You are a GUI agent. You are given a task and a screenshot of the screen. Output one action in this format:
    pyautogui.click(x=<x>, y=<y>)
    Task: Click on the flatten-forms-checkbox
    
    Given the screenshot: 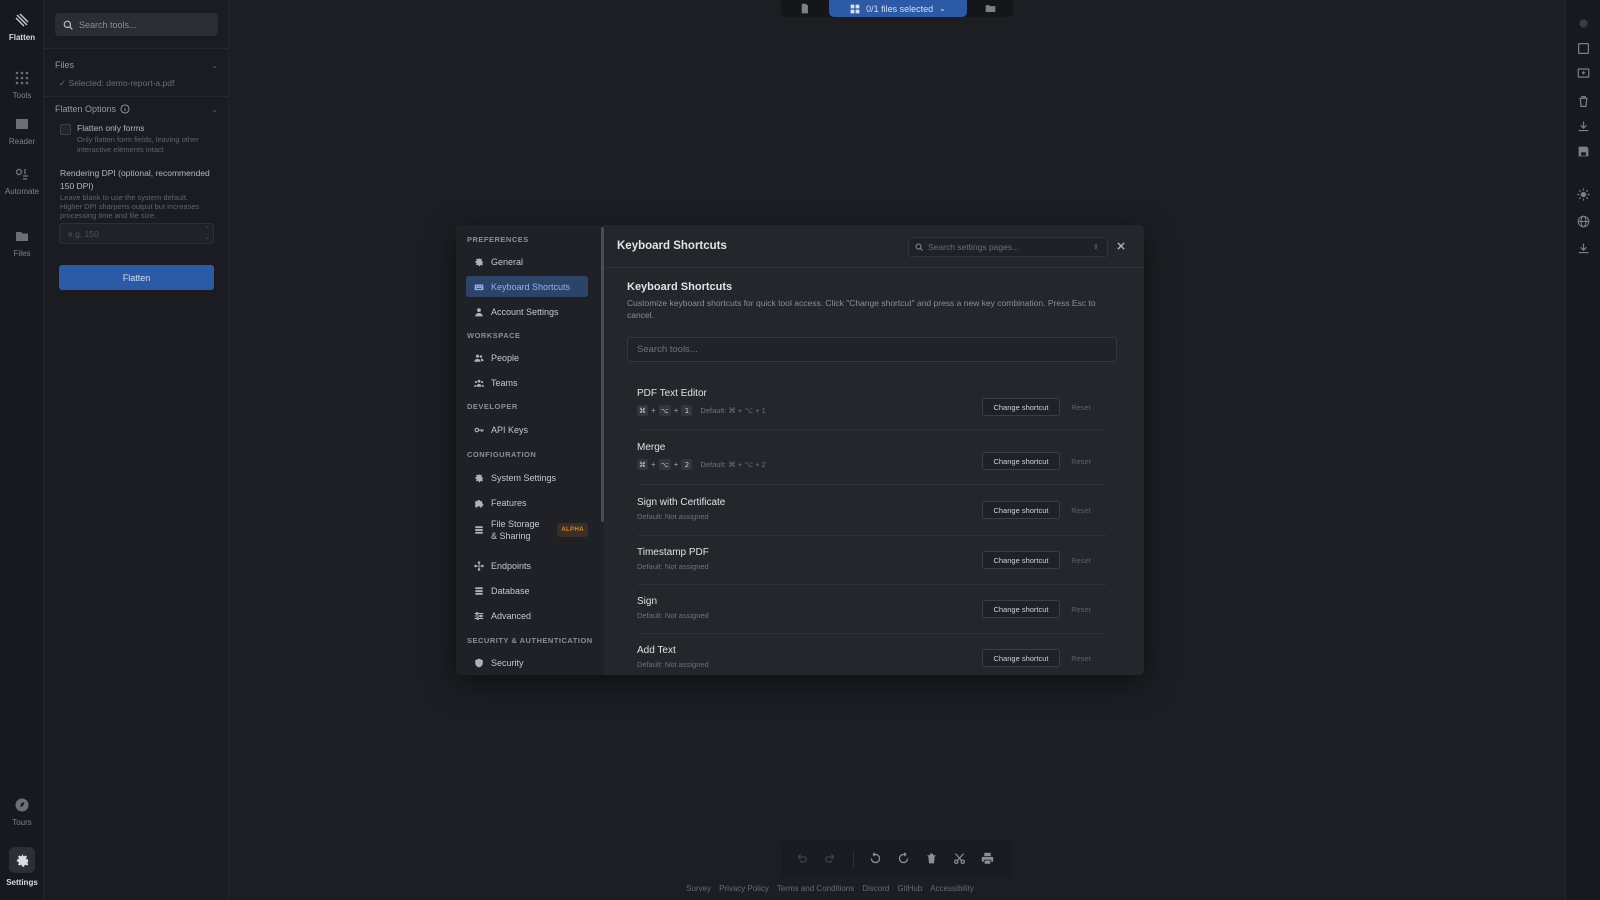 What is the action you would take?
    pyautogui.click(x=65, y=129)
    